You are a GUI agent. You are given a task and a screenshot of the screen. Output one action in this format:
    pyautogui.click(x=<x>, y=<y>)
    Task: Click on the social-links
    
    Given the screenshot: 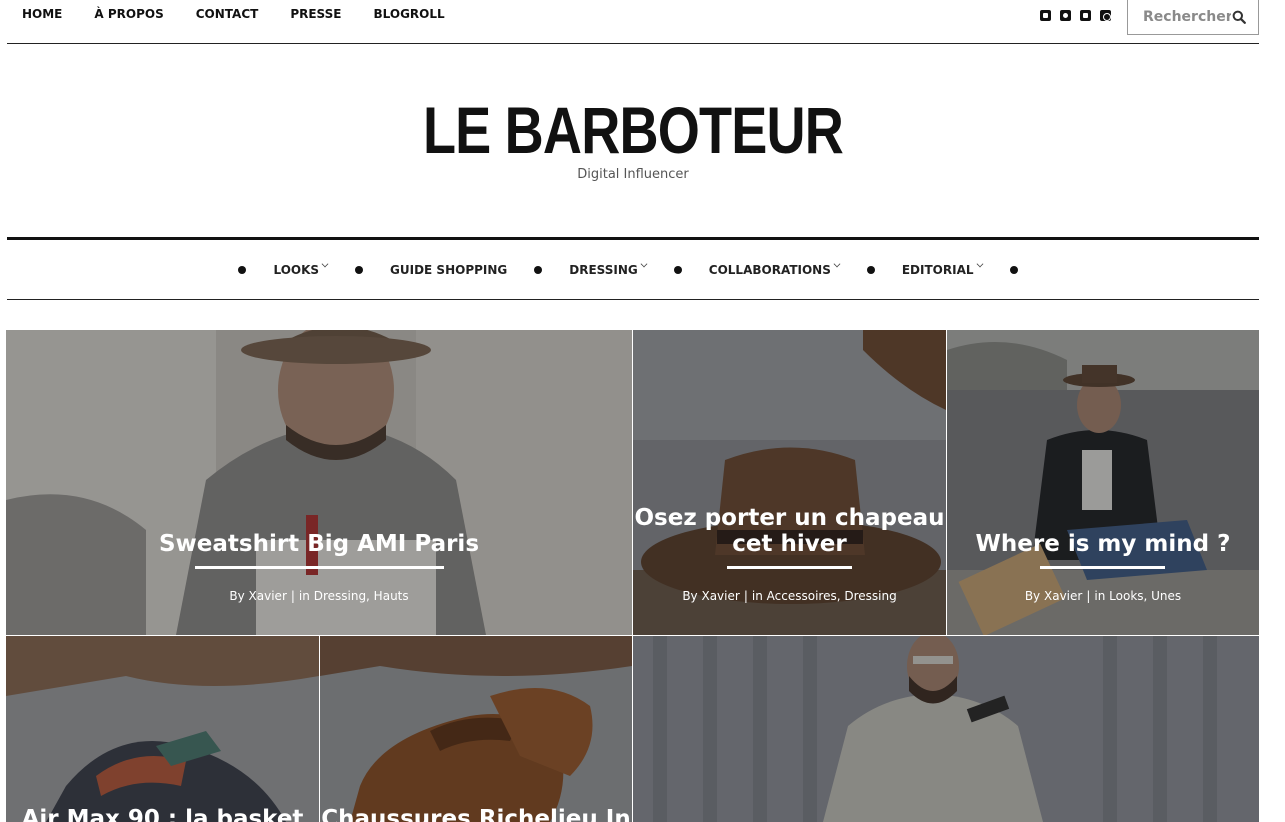 What is the action you would take?
    pyautogui.click(x=1080, y=15)
    